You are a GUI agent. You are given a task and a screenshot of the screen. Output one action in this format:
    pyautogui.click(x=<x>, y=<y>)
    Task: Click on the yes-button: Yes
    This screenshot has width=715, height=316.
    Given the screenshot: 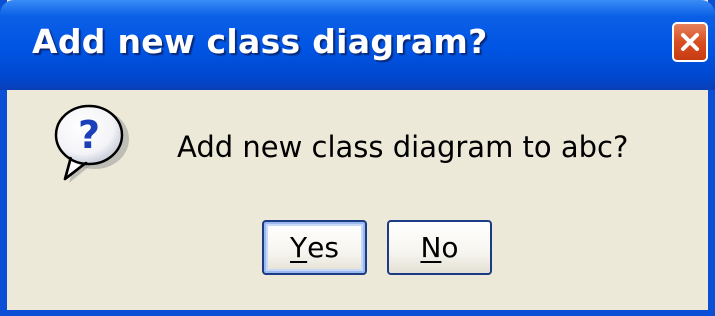 What is the action you would take?
    pyautogui.click(x=314, y=247)
    